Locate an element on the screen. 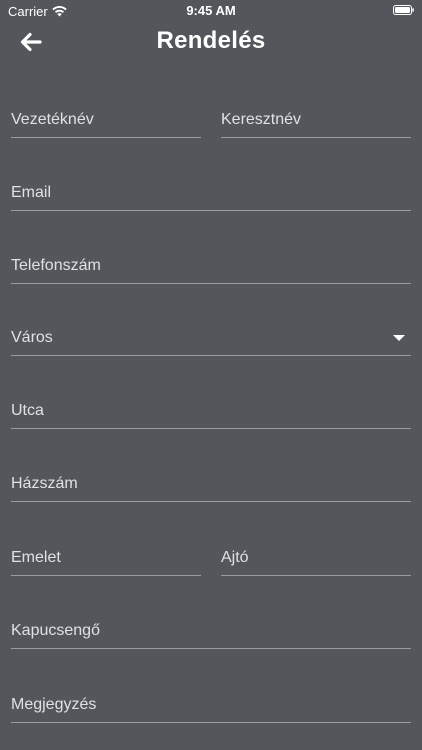 The image size is (422, 750). email-placeholder: Email is located at coordinates (31, 192).